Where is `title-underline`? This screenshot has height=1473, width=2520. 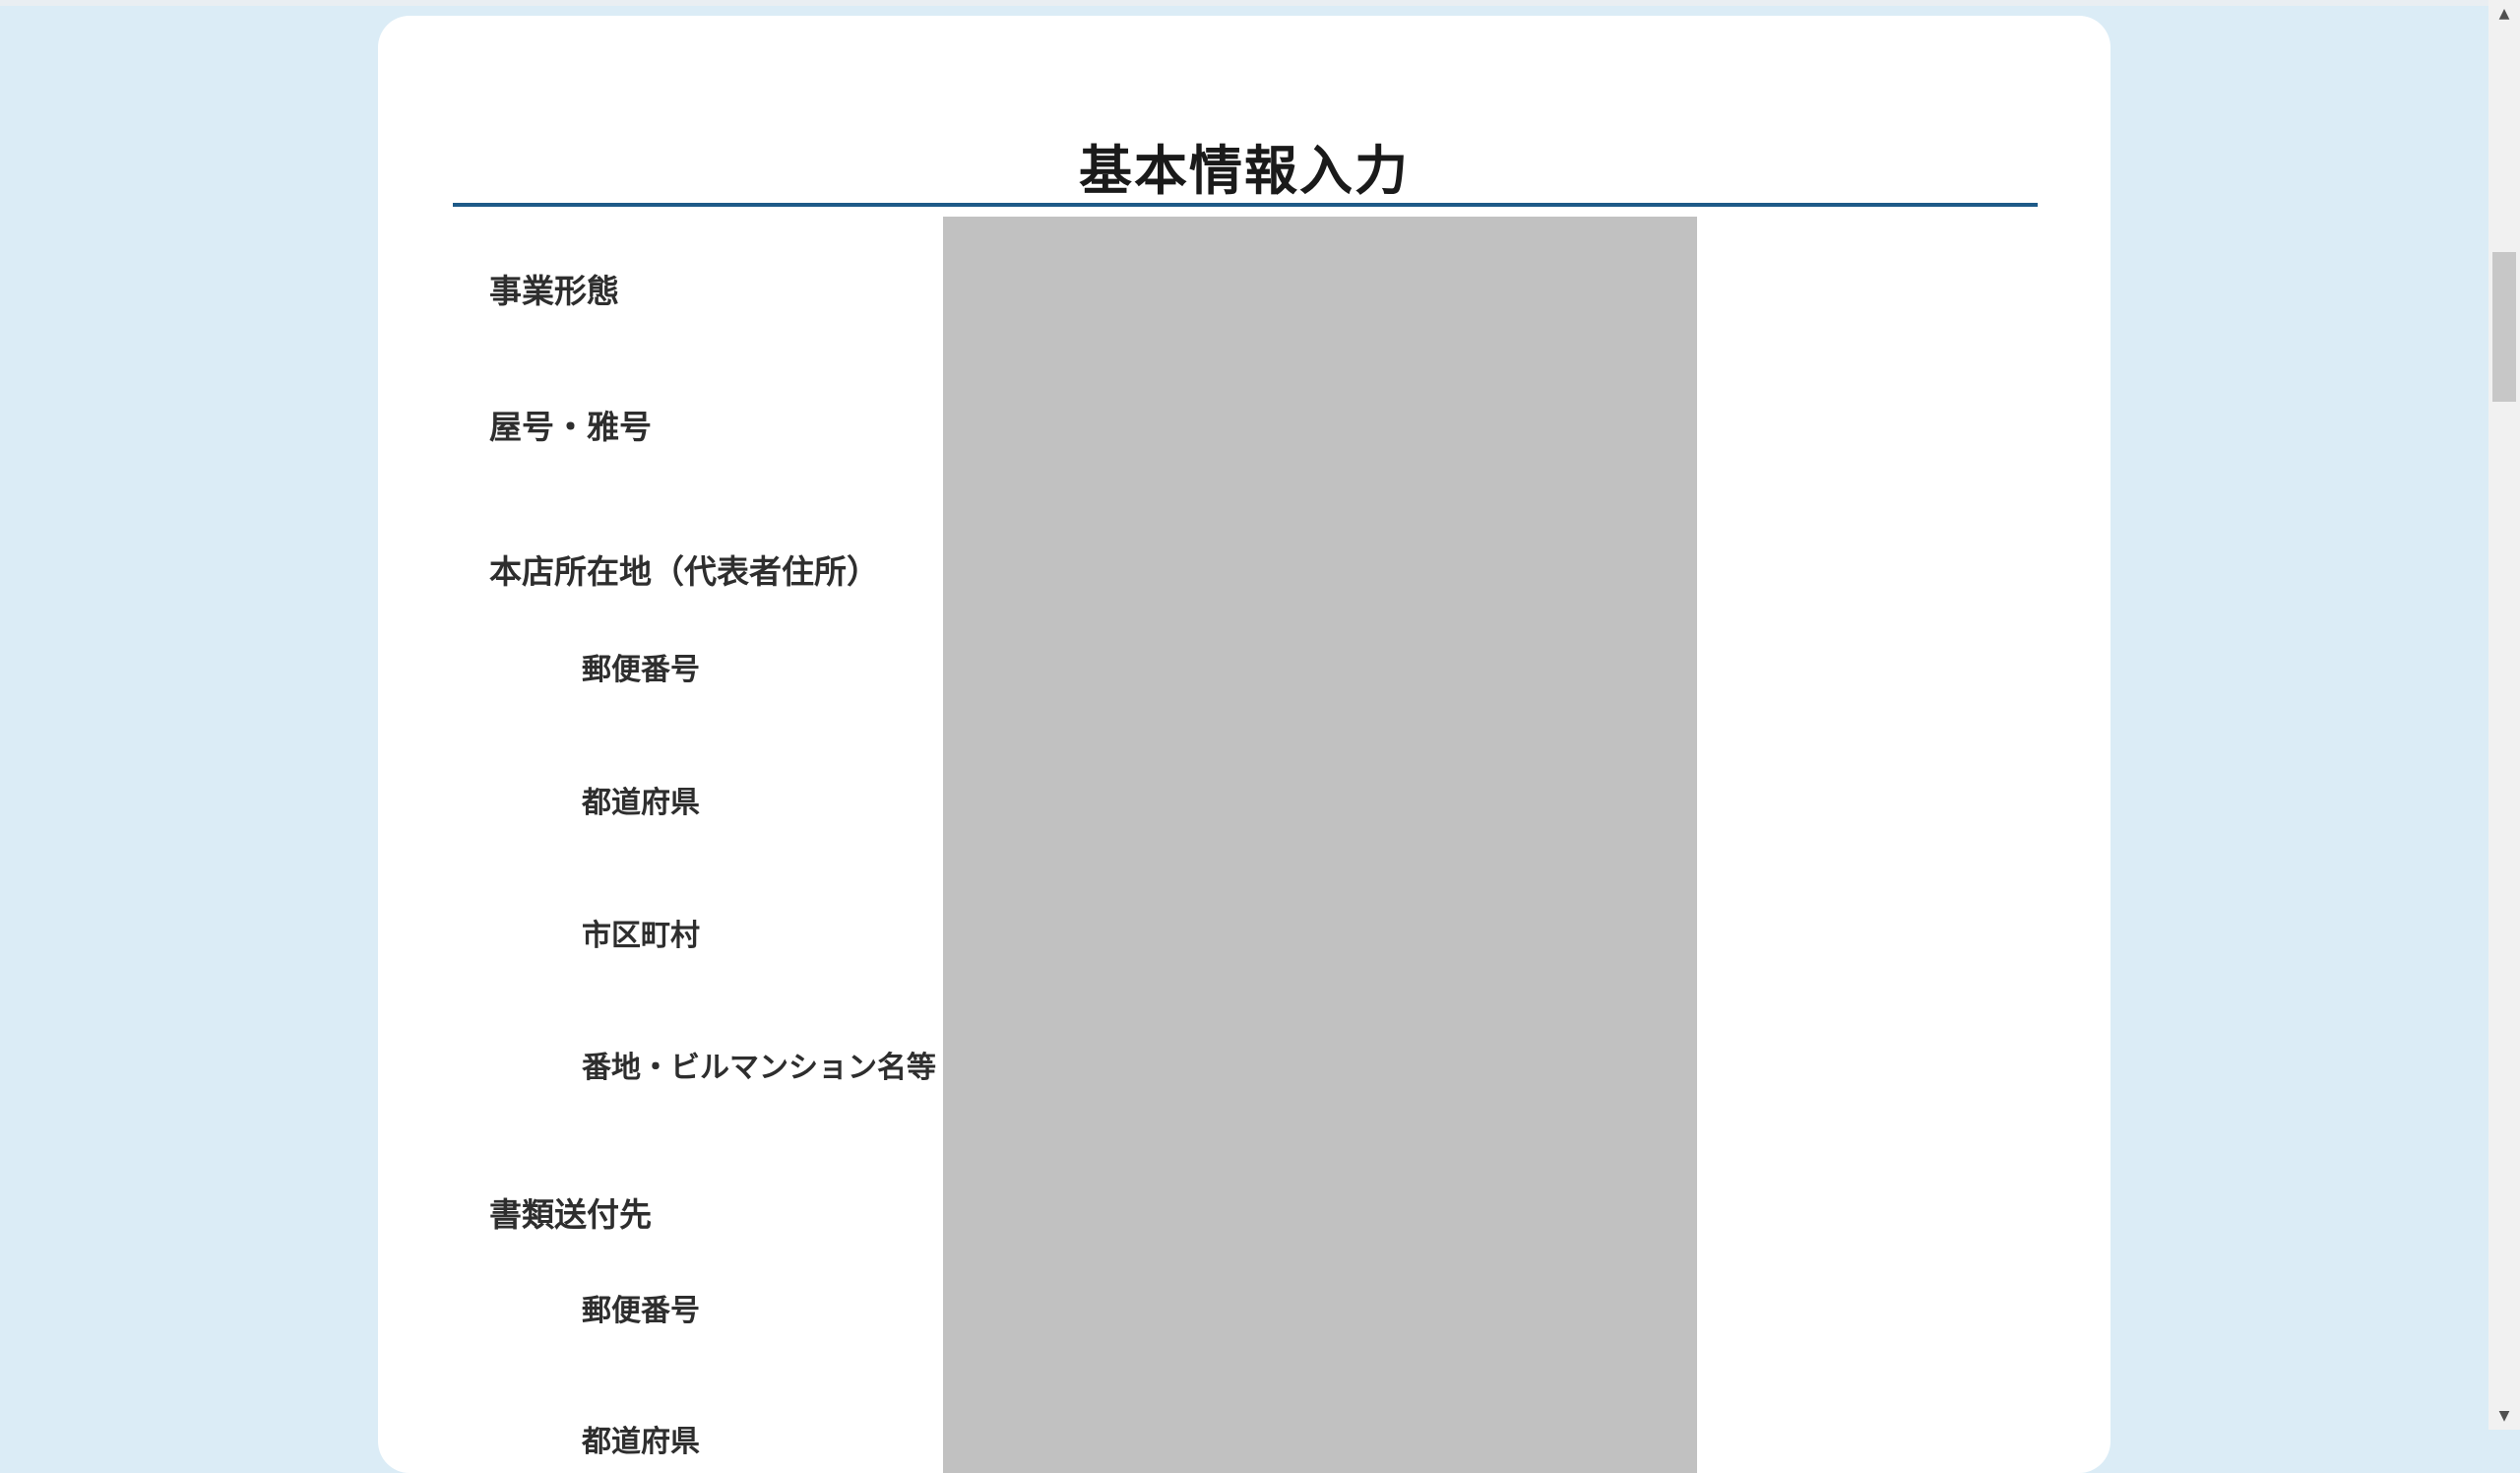 title-underline is located at coordinates (1245, 205).